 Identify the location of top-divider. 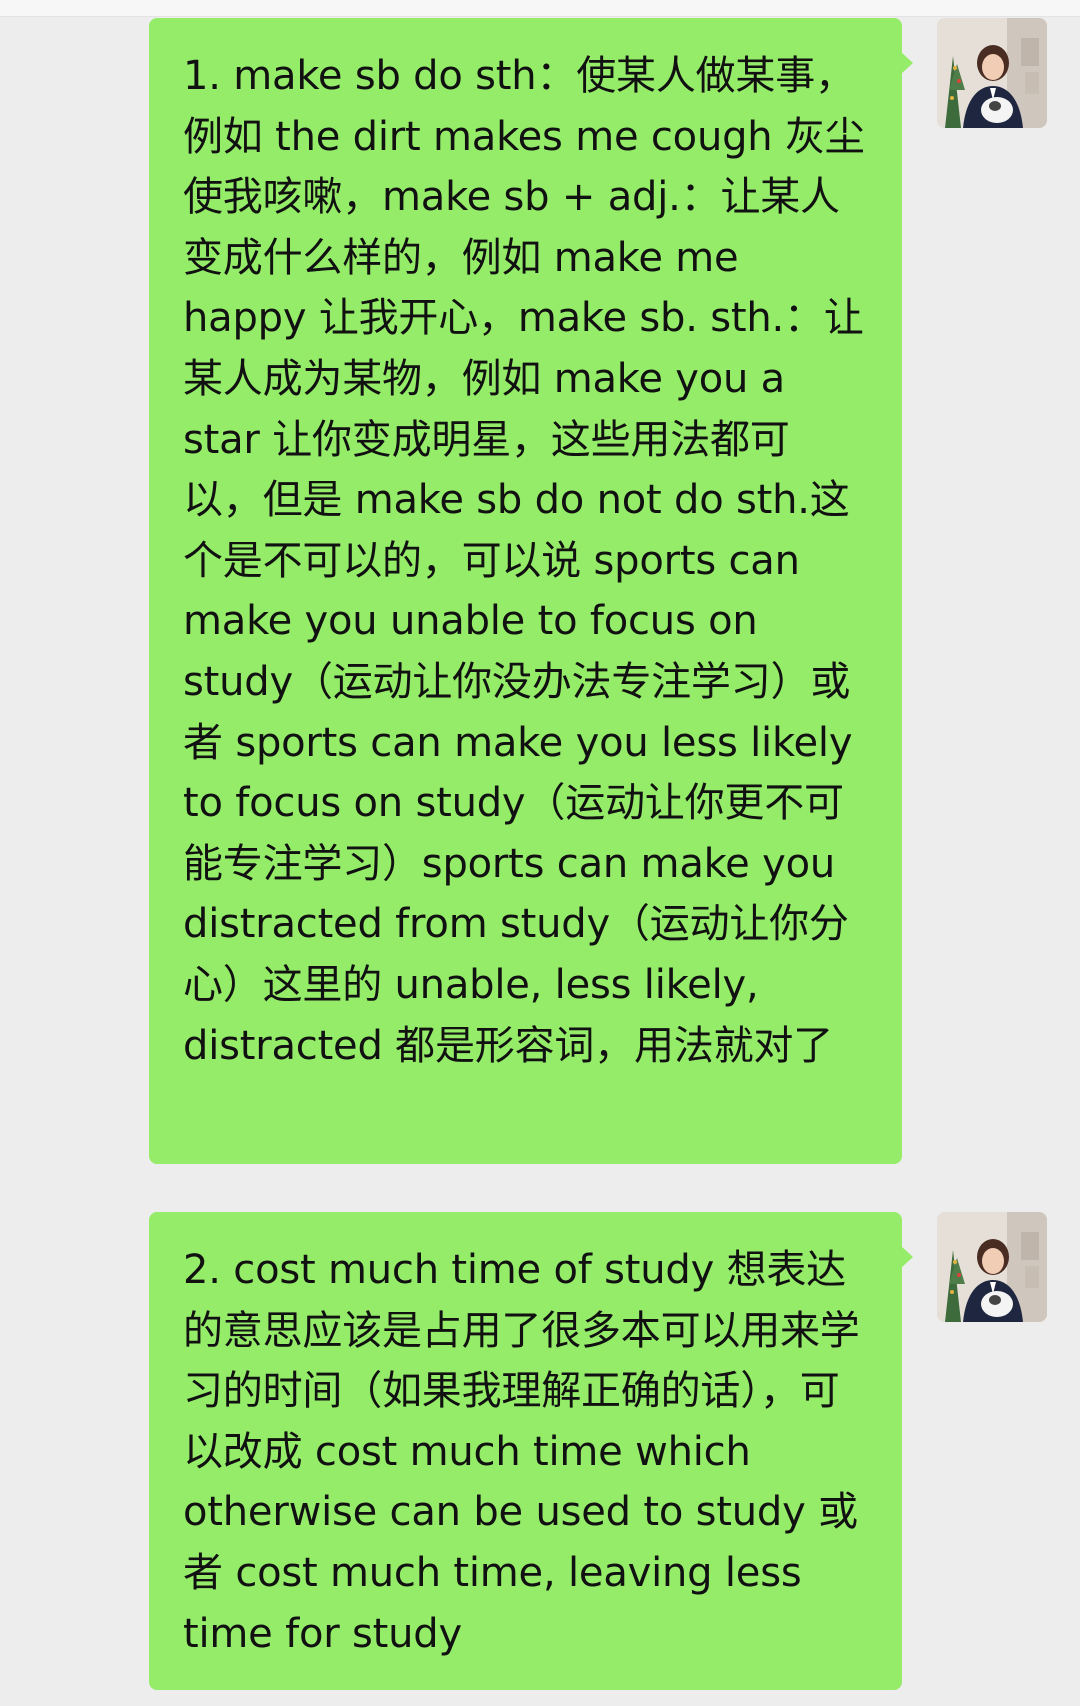
(540, 8).